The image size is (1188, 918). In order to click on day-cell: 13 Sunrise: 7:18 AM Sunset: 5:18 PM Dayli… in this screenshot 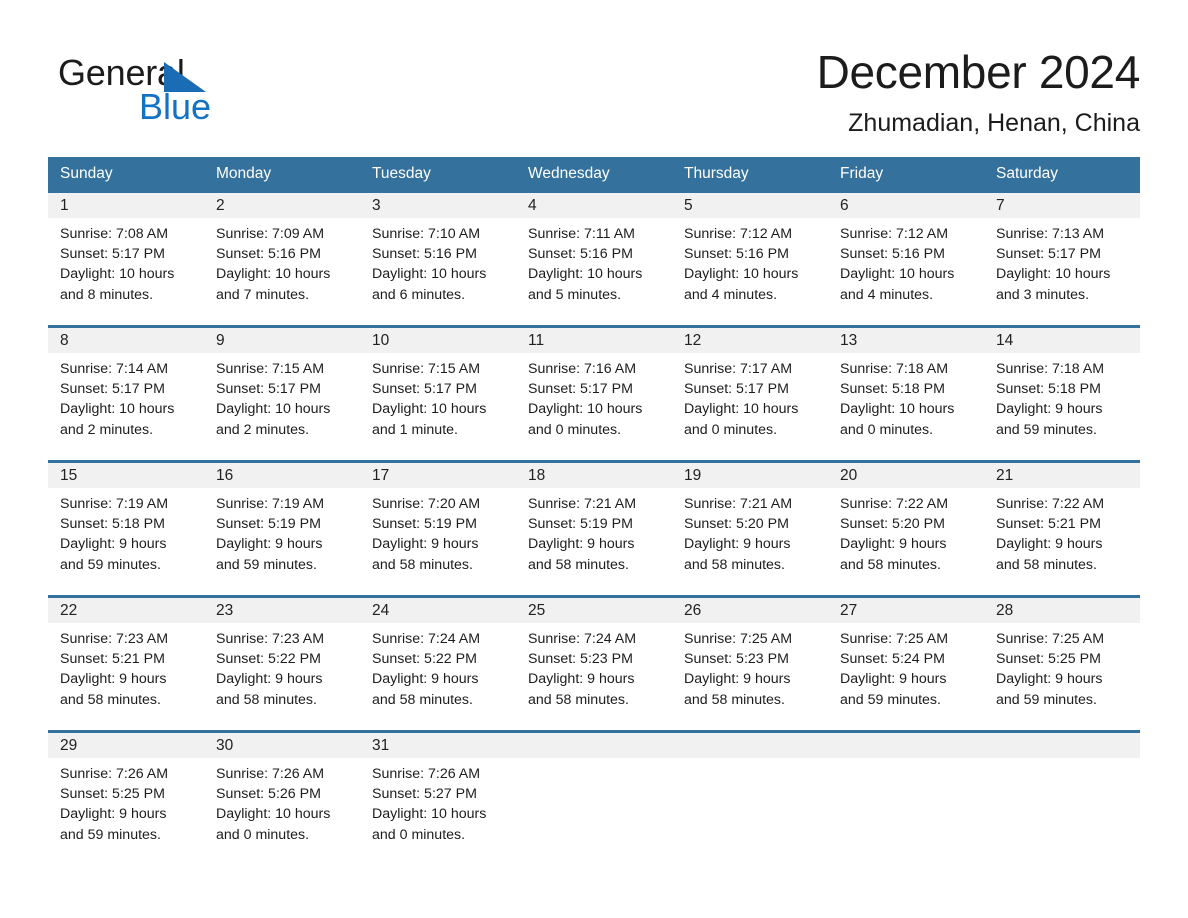, I will do `click(906, 394)`.